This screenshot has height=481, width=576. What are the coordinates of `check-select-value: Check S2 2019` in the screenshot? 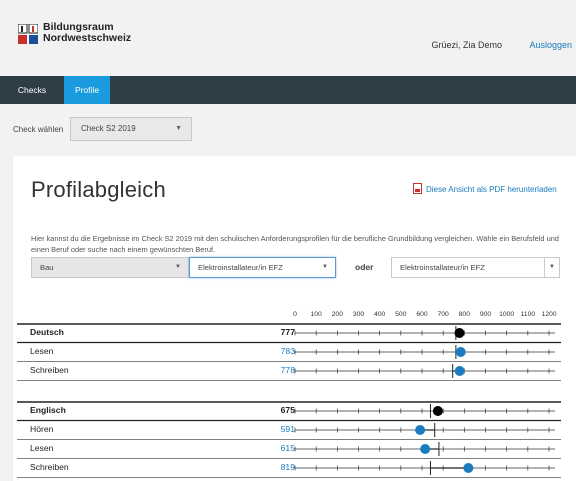 It's located at (108, 128).